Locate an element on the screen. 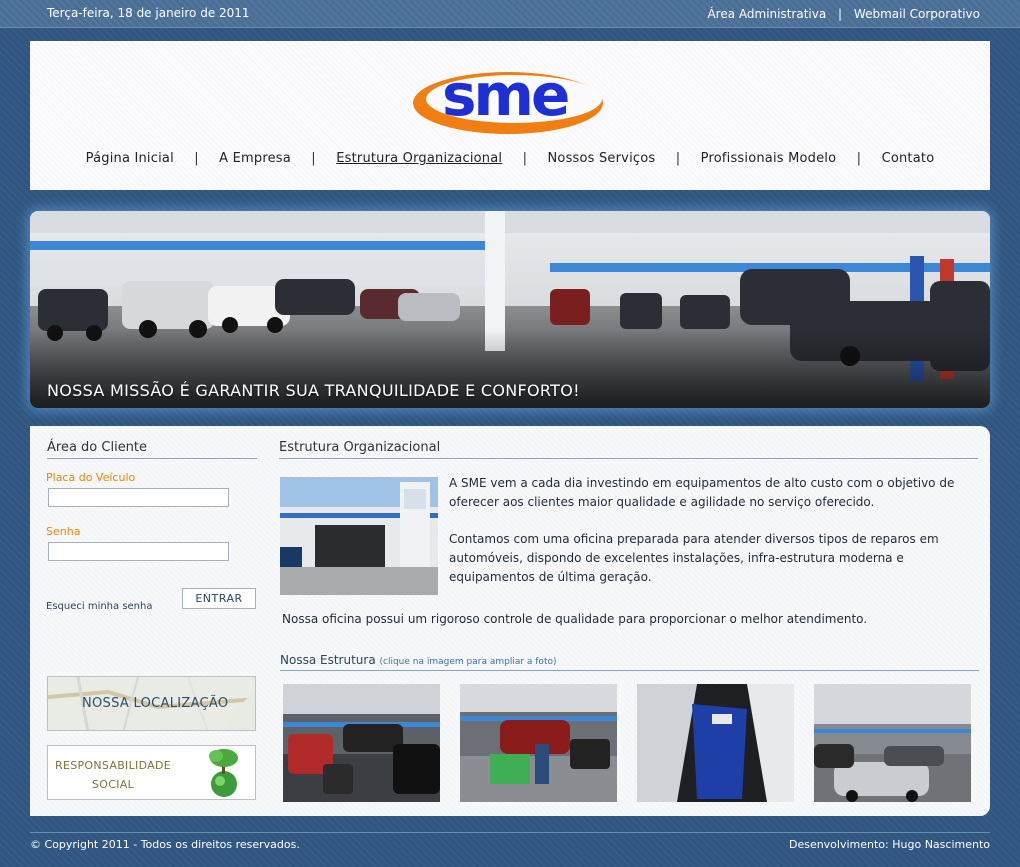 This screenshot has height=867, width=1020. building-photo is located at coordinates (359, 536).